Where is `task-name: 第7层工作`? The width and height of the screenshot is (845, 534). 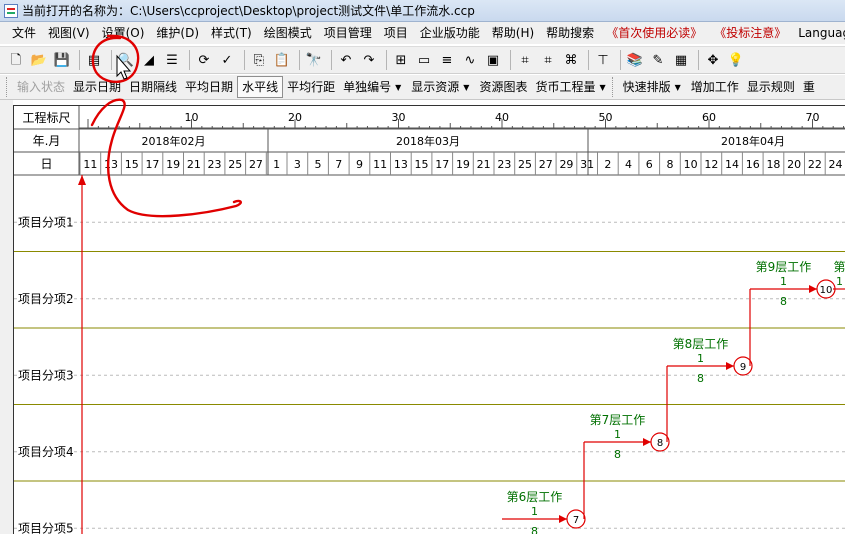
task-name: 第7层工作 is located at coordinates (618, 420).